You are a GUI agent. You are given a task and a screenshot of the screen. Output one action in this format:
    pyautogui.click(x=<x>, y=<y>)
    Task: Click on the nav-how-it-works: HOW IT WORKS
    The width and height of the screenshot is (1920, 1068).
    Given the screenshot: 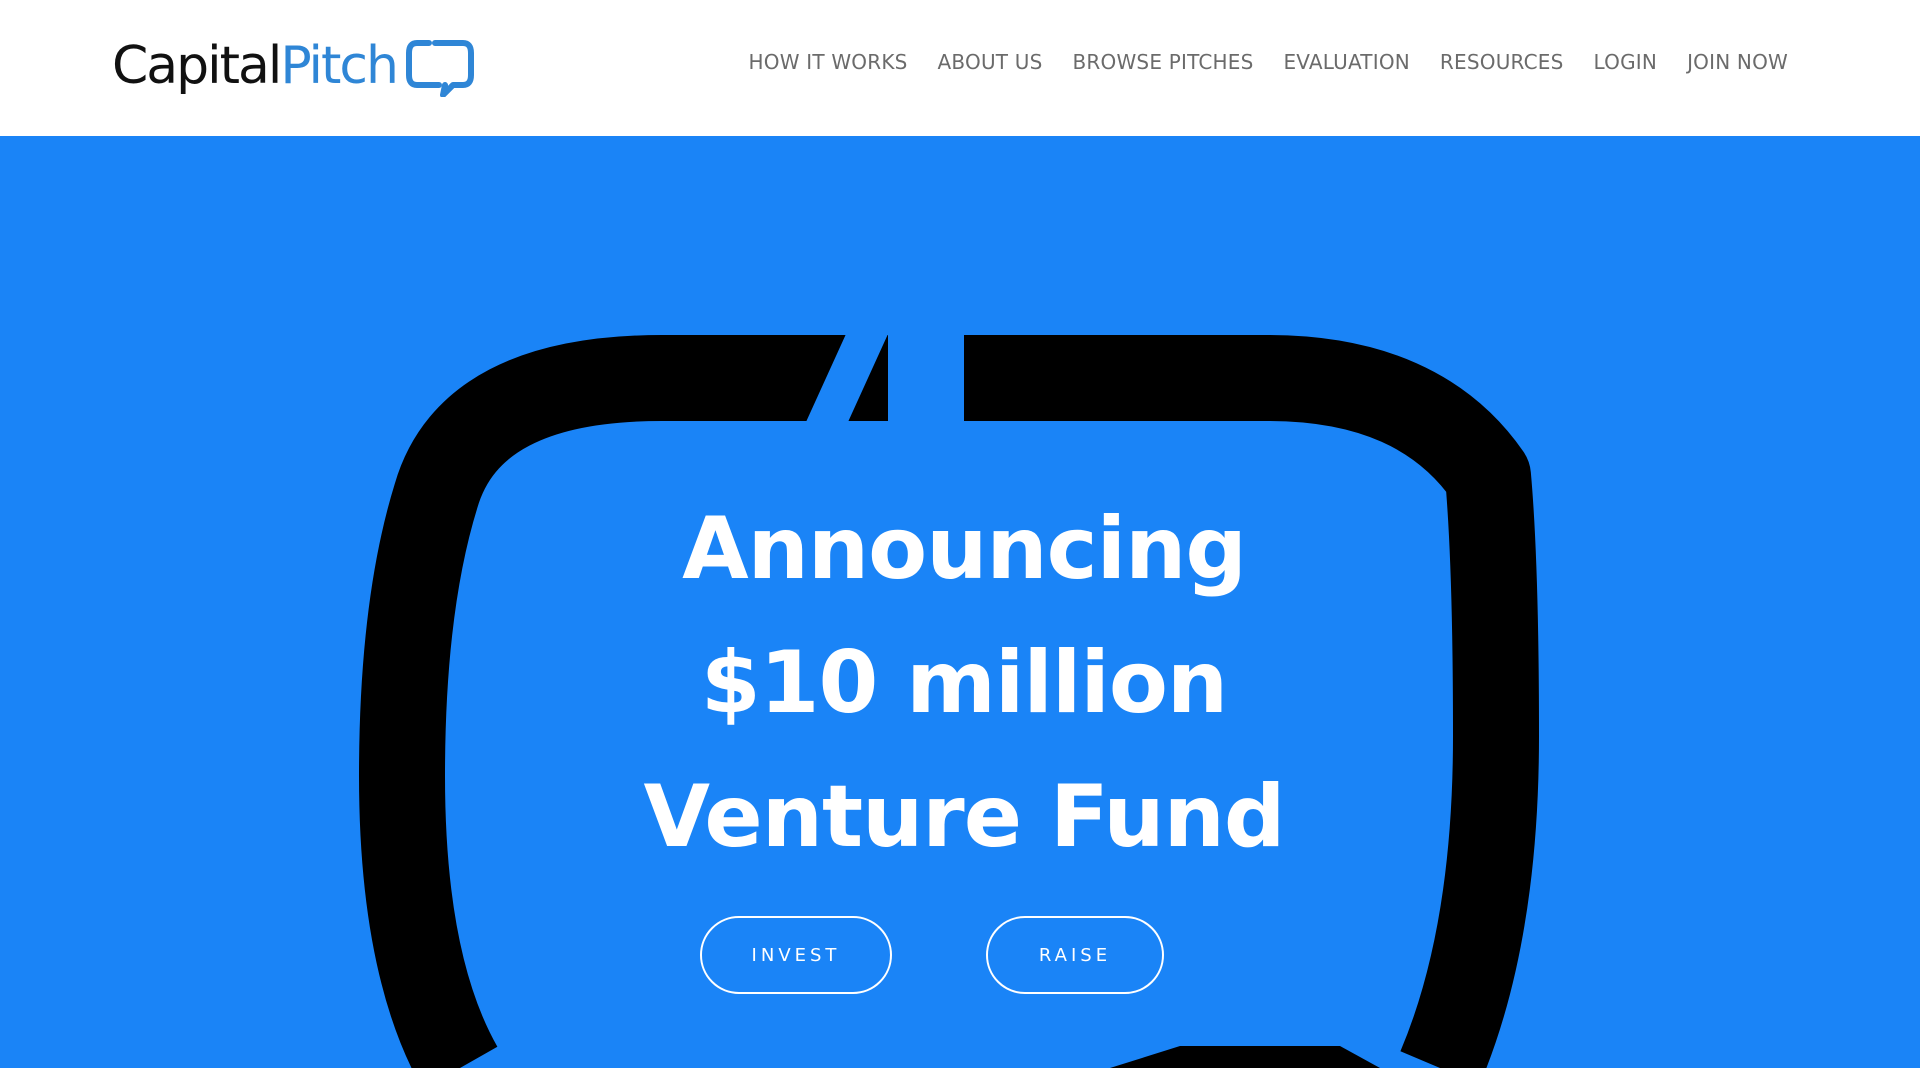 What is the action you would take?
    pyautogui.click(x=828, y=62)
    